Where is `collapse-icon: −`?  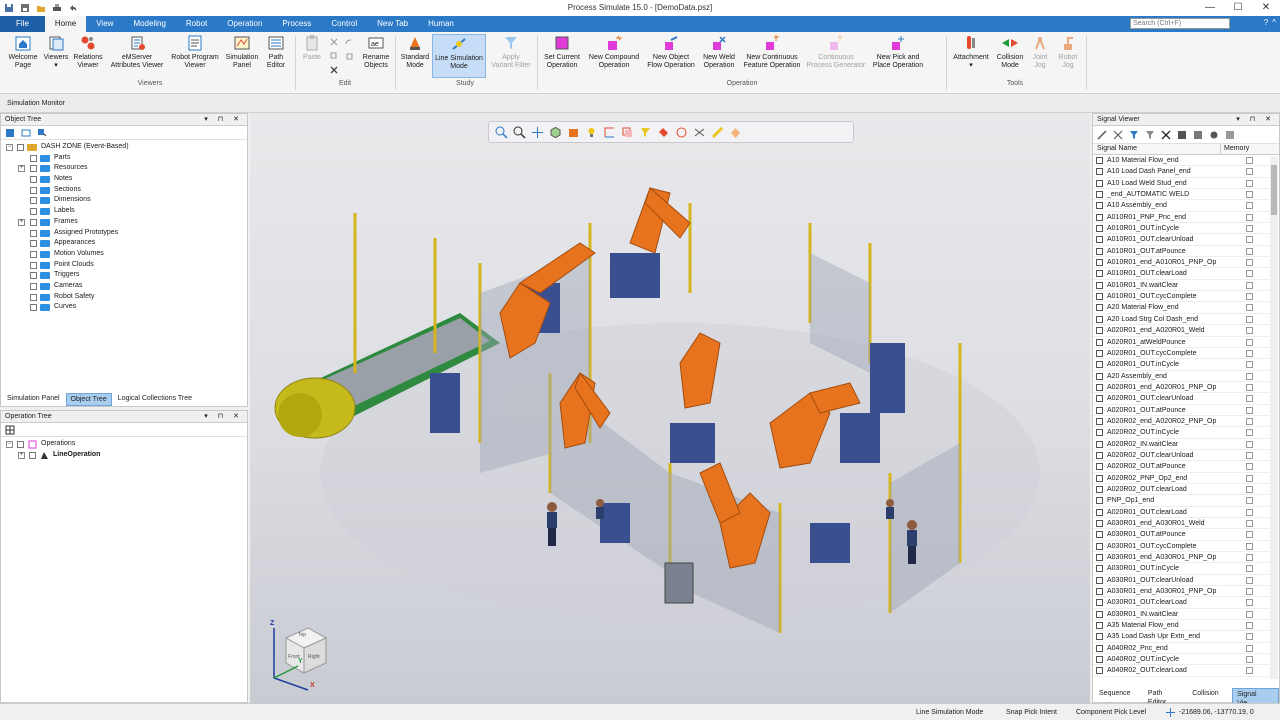
collapse-icon: − is located at coordinates (9, 444).